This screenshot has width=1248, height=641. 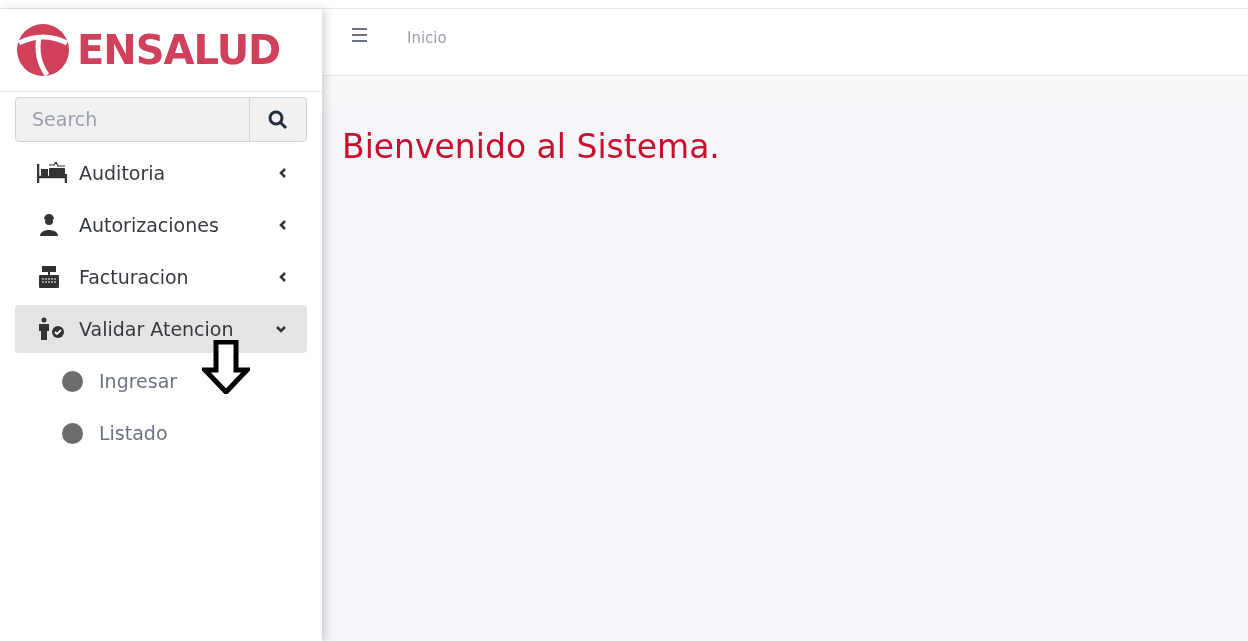 I want to click on person-check-icon, so click(x=51, y=329).